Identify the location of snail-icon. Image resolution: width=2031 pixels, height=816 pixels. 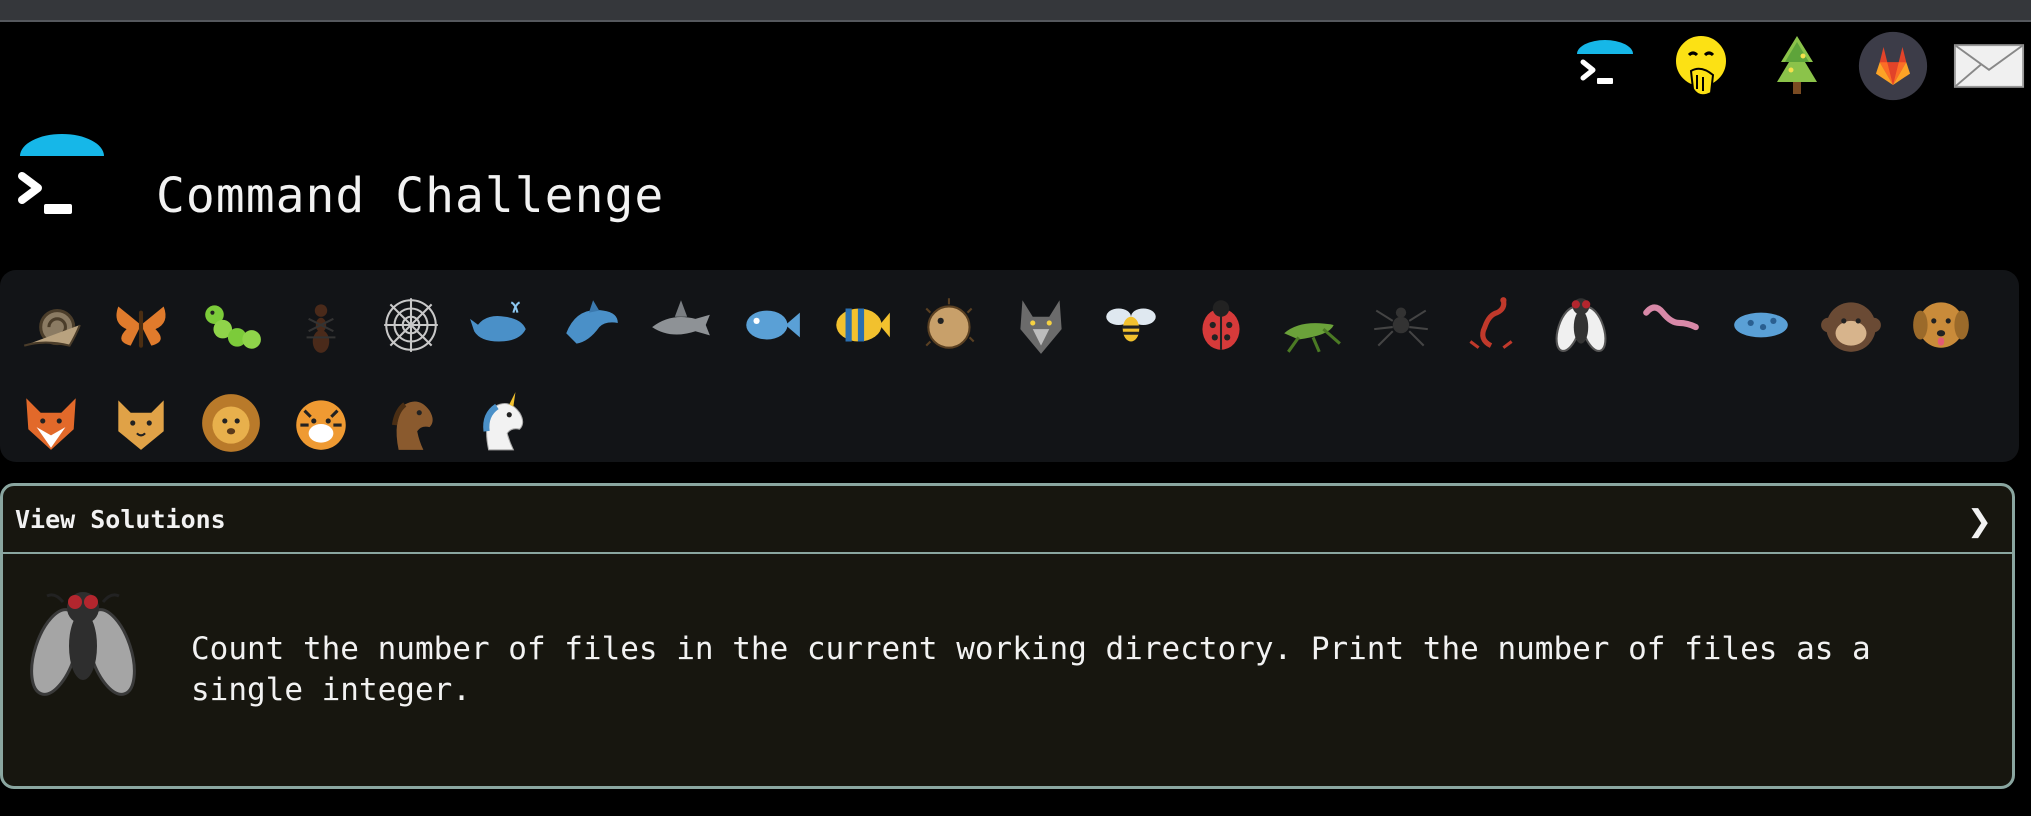
(52, 328).